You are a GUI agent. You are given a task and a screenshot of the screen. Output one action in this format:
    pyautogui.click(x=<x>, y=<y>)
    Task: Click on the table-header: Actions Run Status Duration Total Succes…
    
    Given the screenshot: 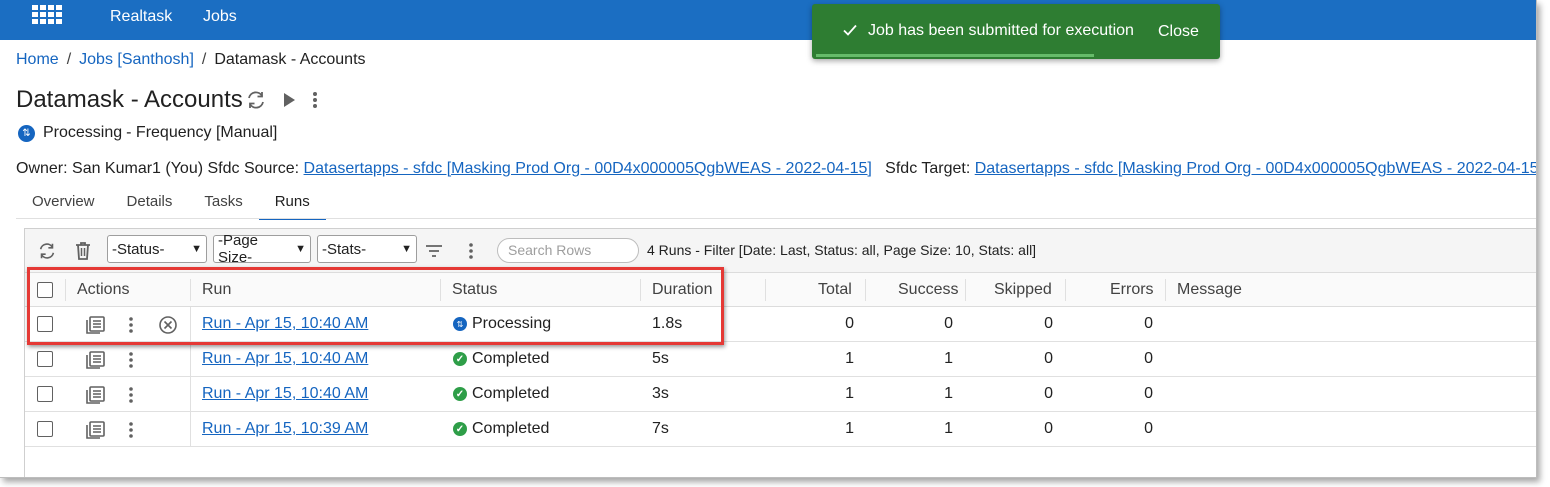 What is the action you would take?
    pyautogui.click(x=780, y=290)
    